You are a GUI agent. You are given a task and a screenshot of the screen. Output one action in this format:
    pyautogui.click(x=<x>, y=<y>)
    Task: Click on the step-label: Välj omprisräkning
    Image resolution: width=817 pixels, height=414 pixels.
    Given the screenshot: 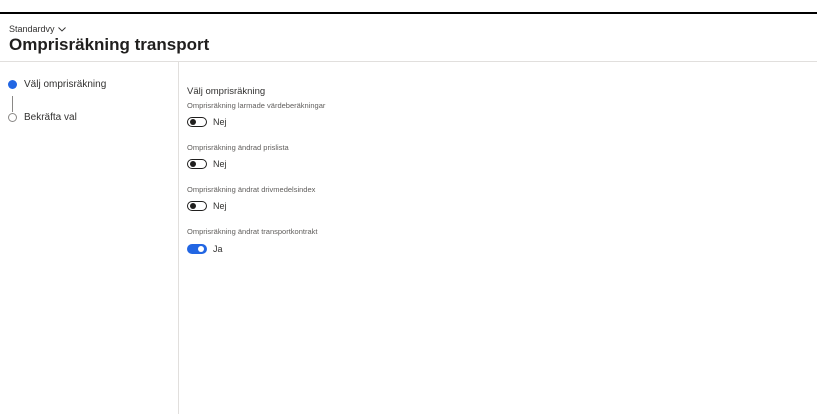 What is the action you would take?
    pyautogui.click(x=65, y=84)
    